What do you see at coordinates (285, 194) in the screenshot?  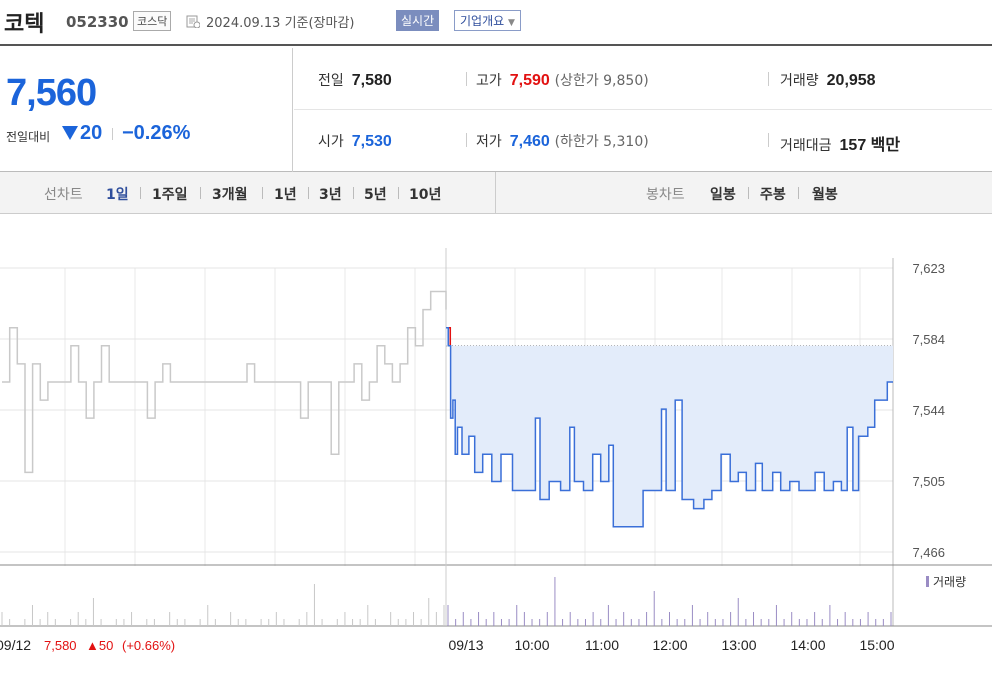 I see `tab-1y: 1년` at bounding box center [285, 194].